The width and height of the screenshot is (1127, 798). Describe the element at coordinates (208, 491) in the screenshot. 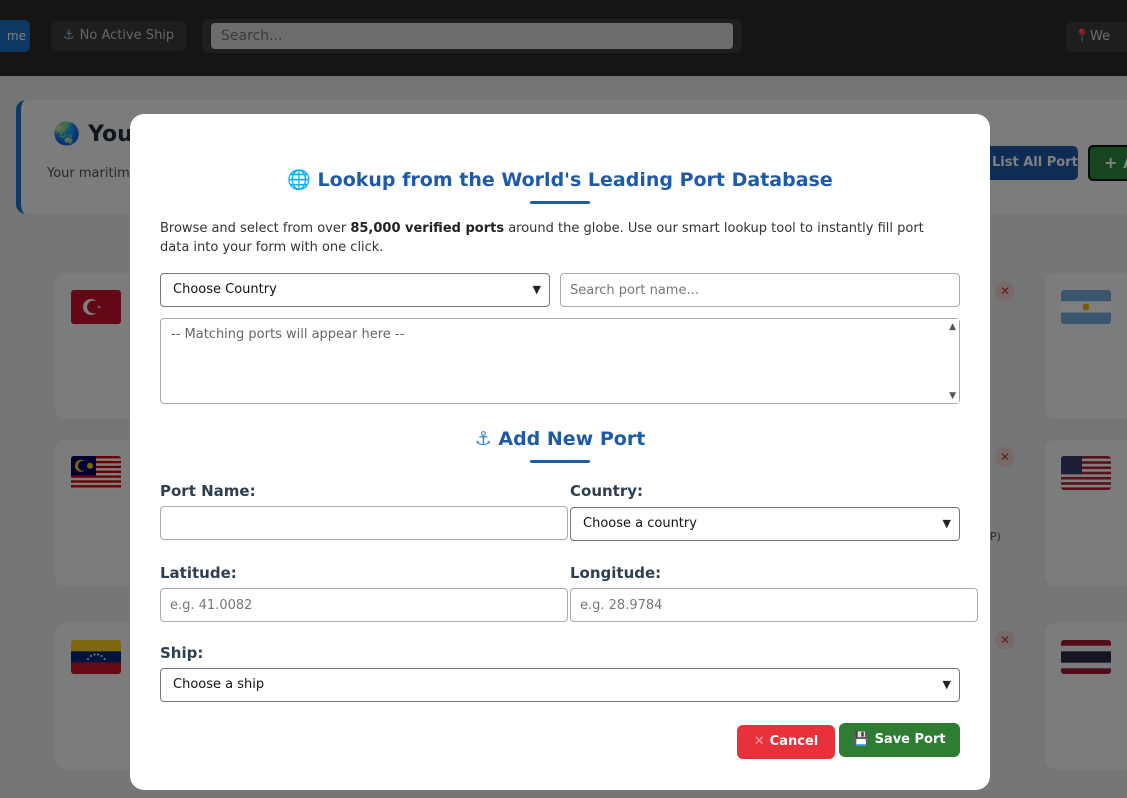

I see `port-name-label: Port Name:` at that location.